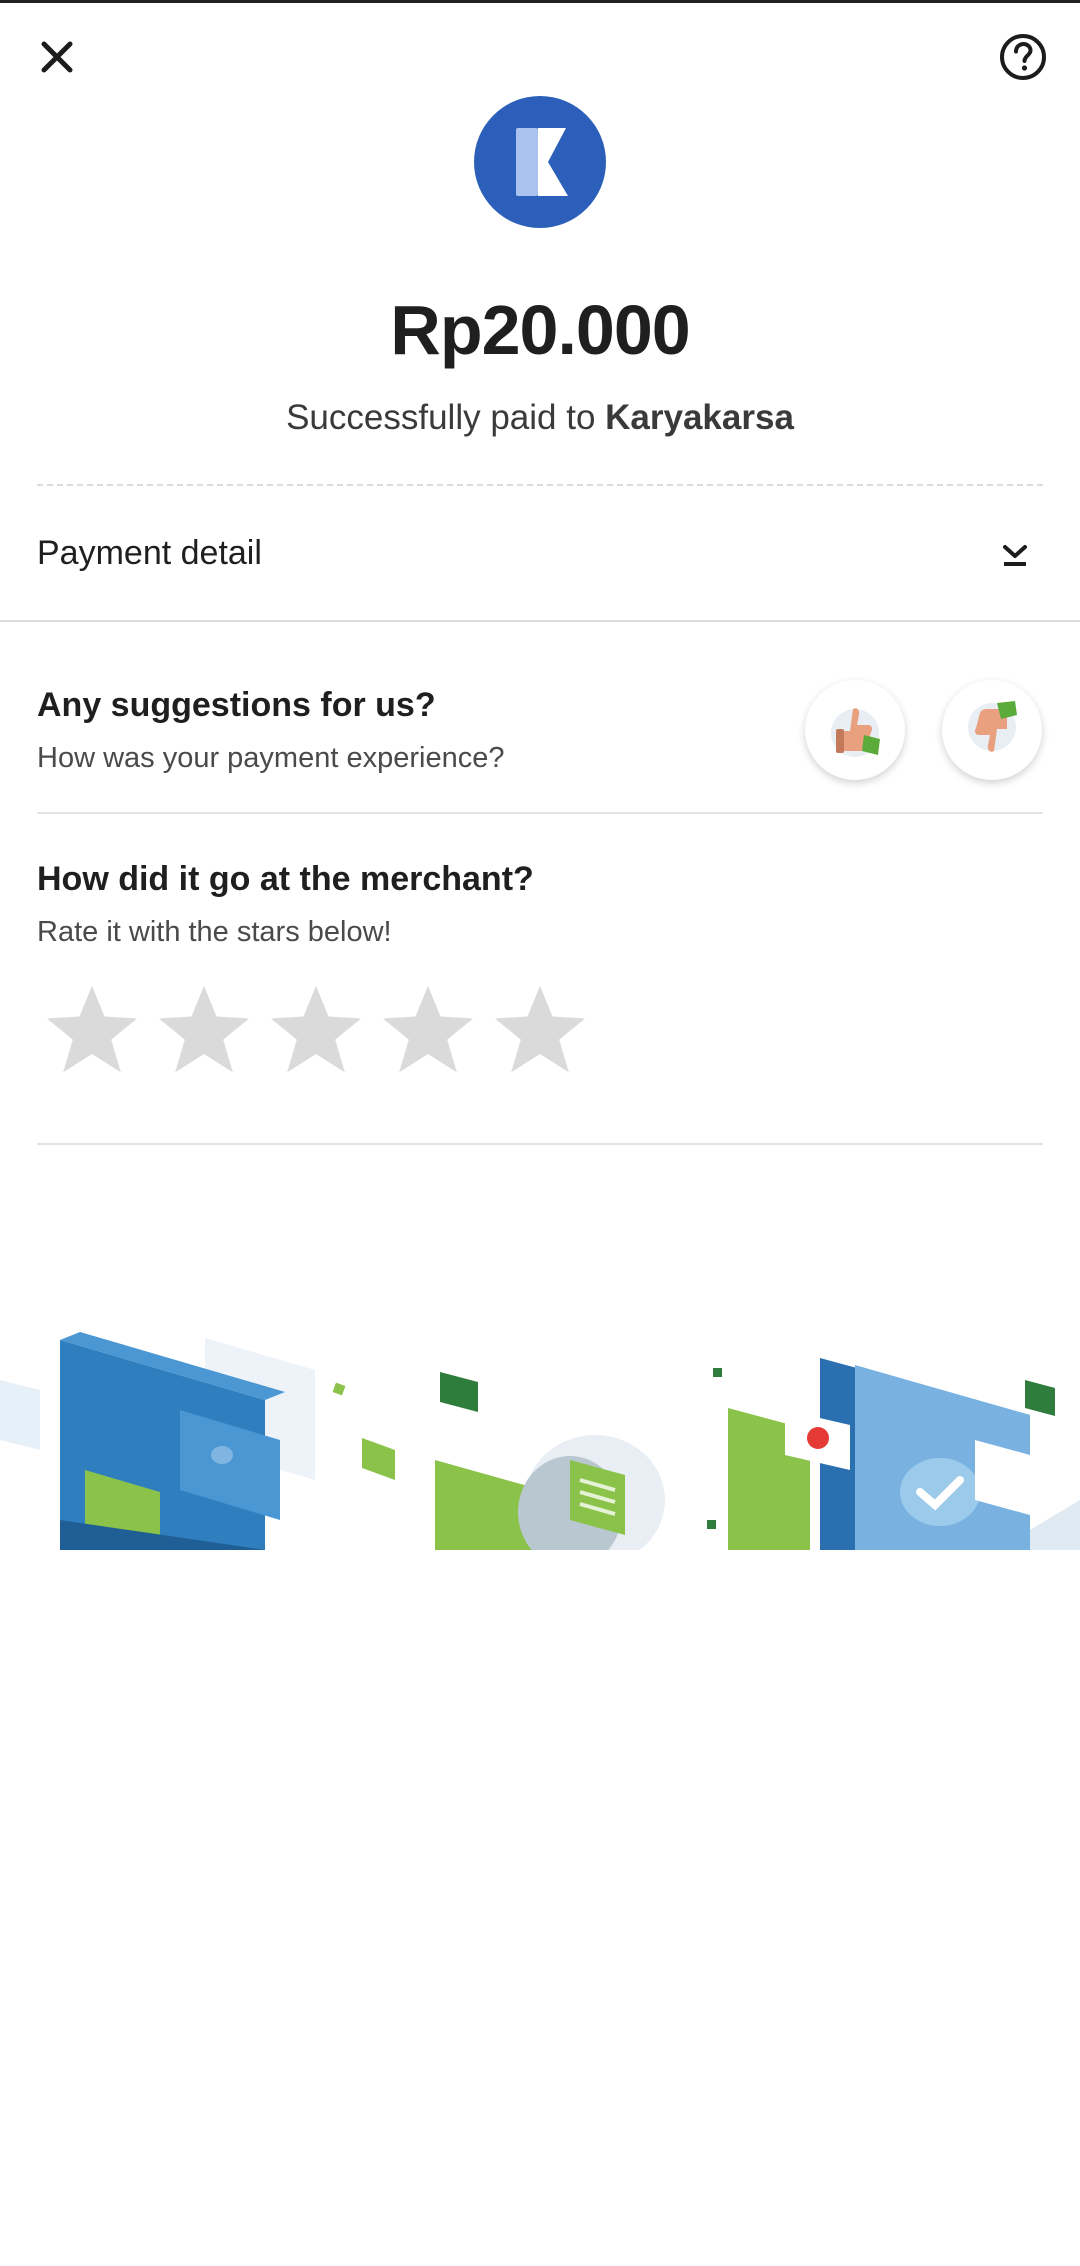 The height and width of the screenshot is (2266, 1080). I want to click on payment-status: Successfully paid to Karyakarsa, so click(540, 418).